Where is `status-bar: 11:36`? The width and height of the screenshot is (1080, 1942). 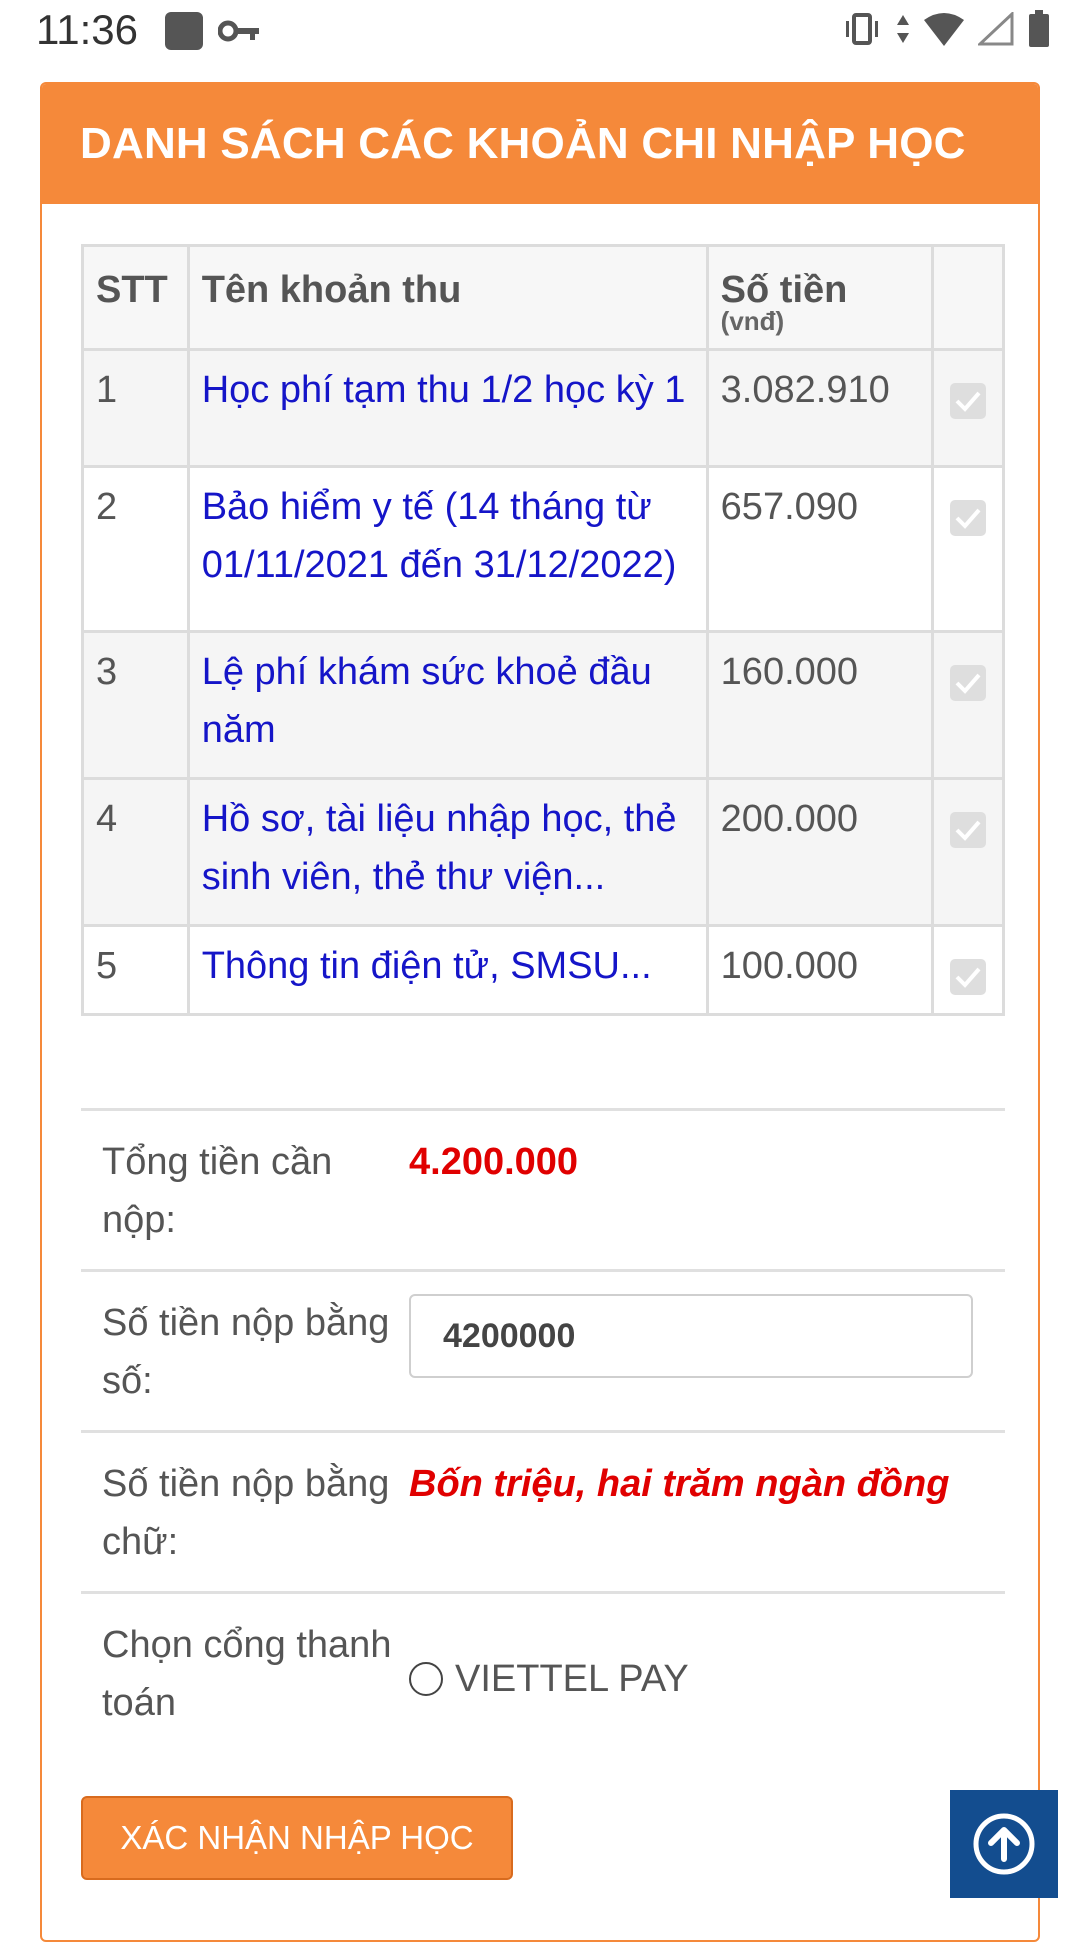 status-bar: 11:36 is located at coordinates (540, 31).